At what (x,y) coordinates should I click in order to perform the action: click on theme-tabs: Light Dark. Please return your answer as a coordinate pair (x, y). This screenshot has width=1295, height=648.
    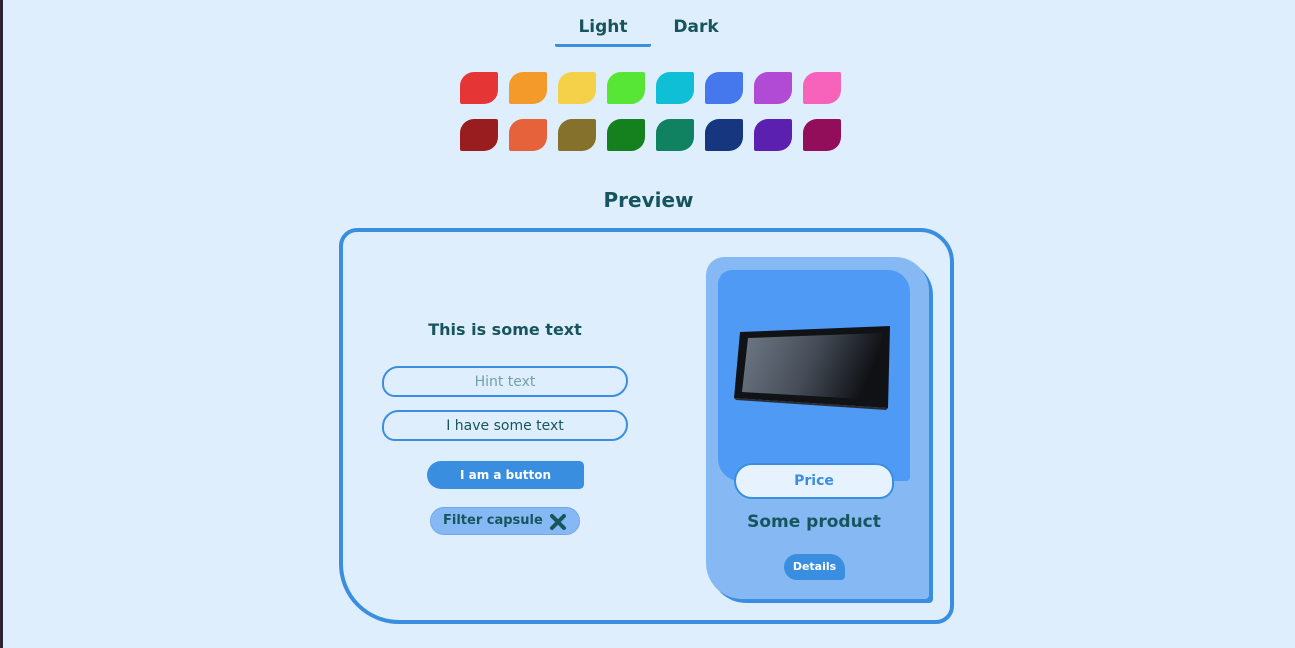
    Looking at the image, I should click on (655, 30).